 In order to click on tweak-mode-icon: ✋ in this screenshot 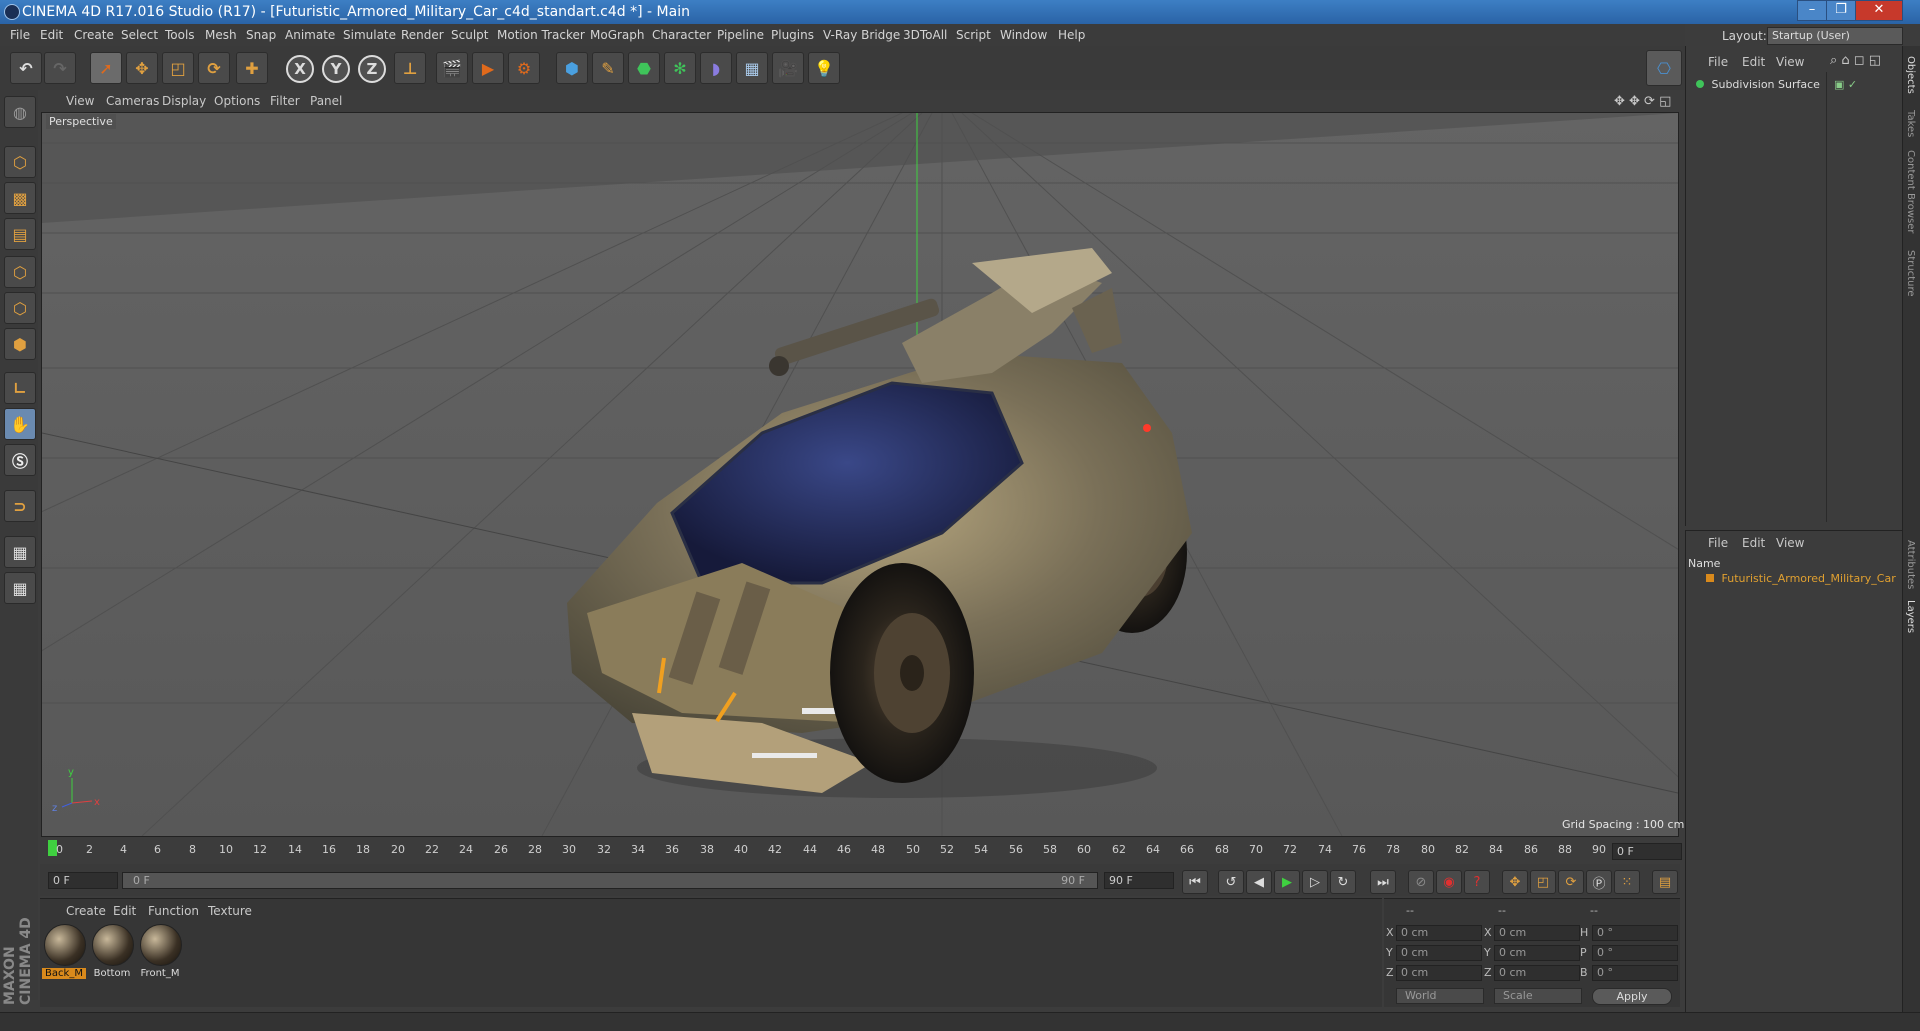, I will do `click(20, 424)`.